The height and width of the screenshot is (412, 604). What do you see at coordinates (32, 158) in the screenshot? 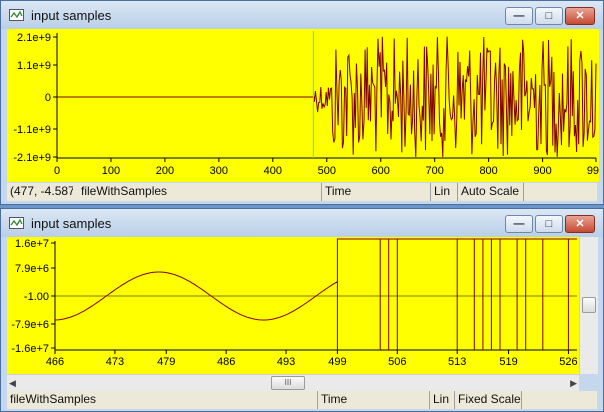
I see `y-tick-label: -2.1e+9` at bounding box center [32, 158].